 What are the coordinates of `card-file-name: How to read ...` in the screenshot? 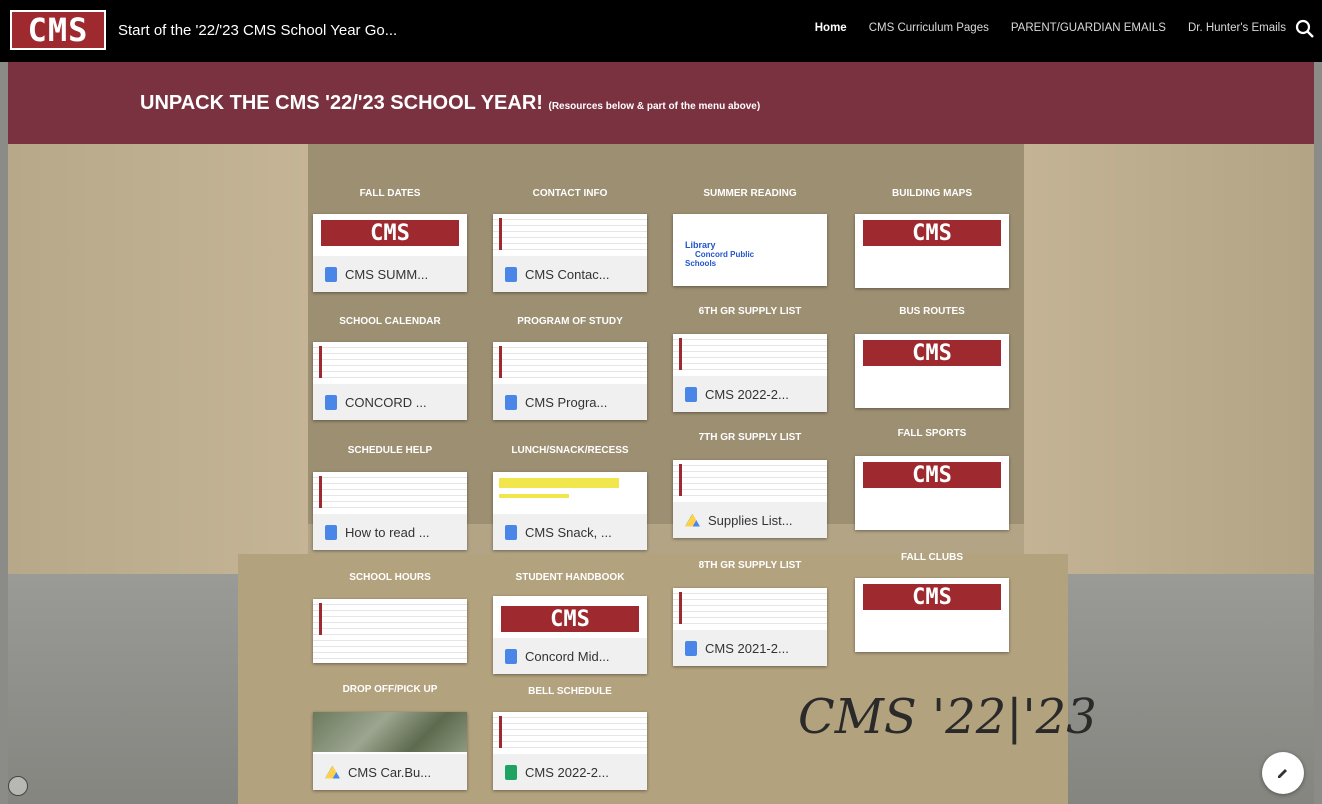 It's located at (387, 532).